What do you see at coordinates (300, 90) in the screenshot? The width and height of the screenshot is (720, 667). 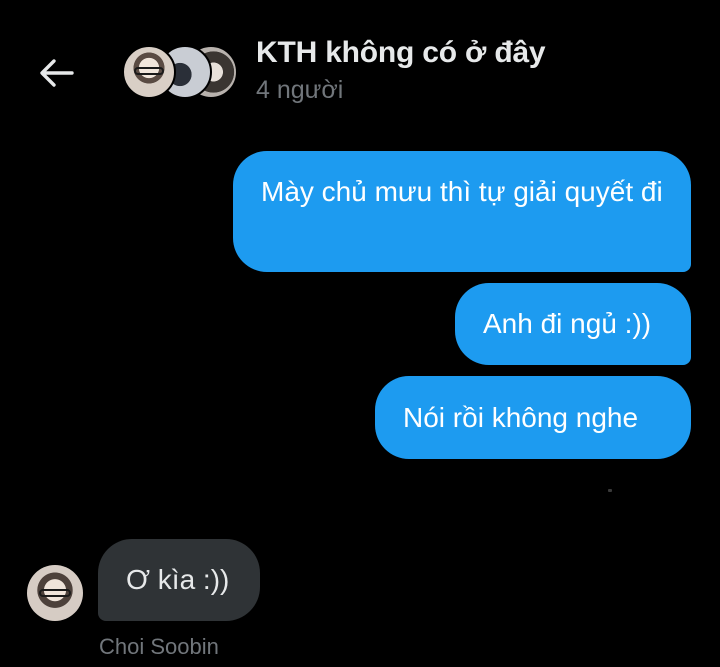 I see `participant-count: 4 người` at bounding box center [300, 90].